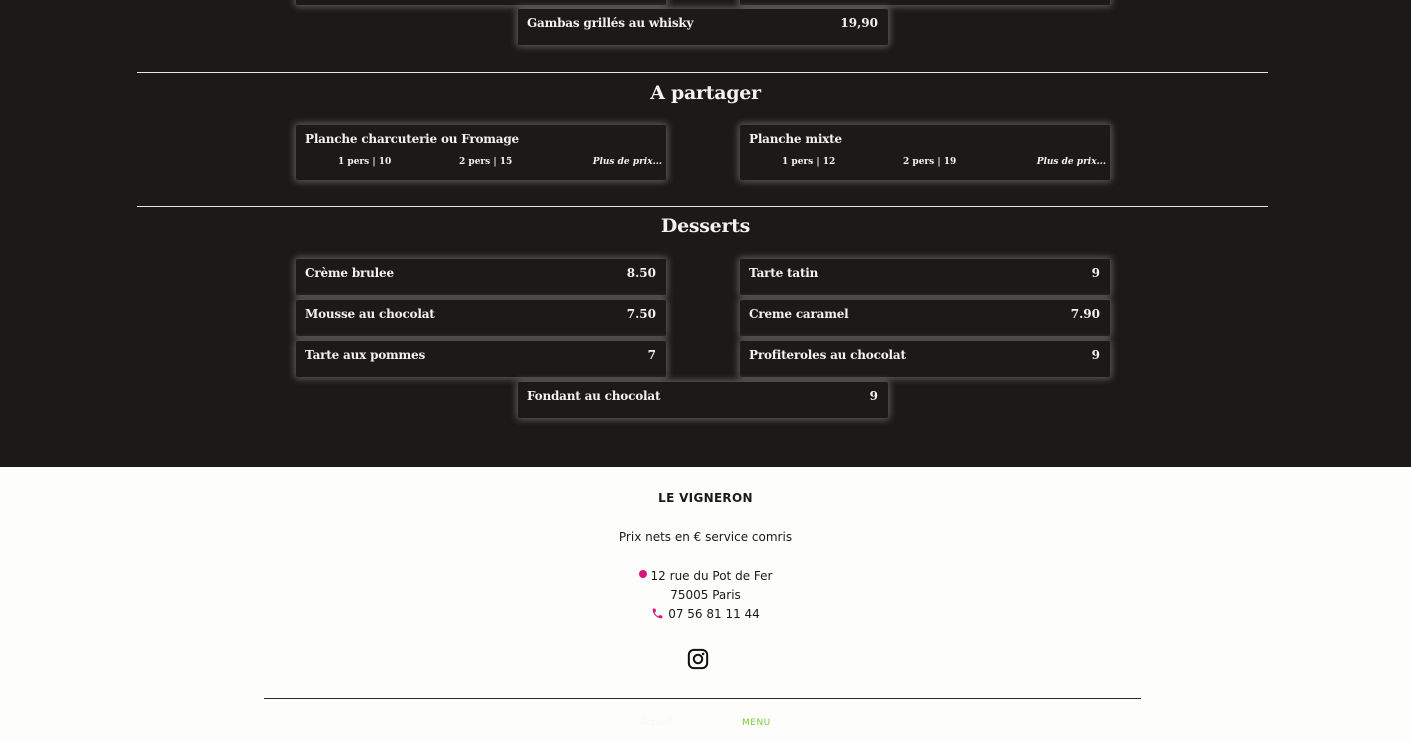 This screenshot has height=741, width=1411. Describe the element at coordinates (925, 277) in the screenshot. I see `menu-item-card: Tarte tatin 9` at that location.